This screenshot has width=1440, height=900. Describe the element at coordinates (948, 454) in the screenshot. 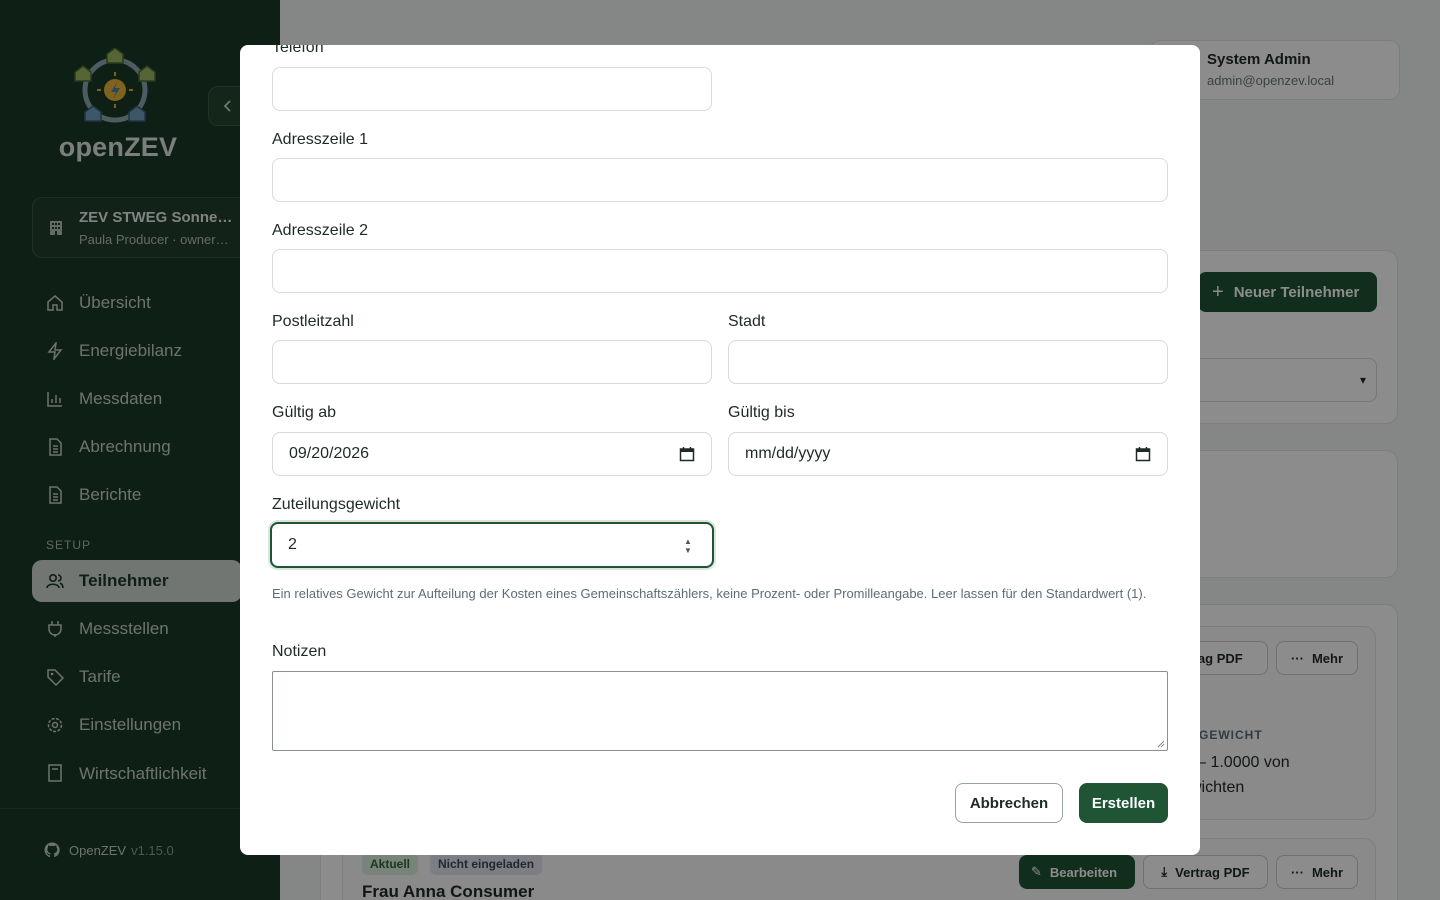

I see `valid-to-date-input: mm/dd/yyyy` at that location.